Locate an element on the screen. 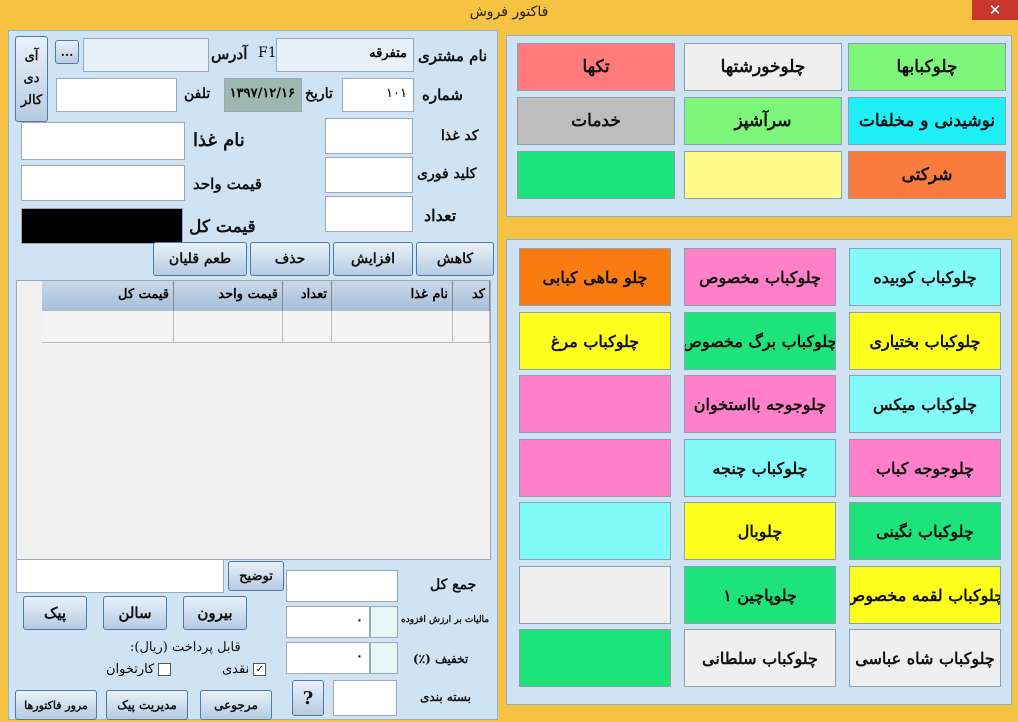  cash-checkbox-box: ✓ is located at coordinates (260, 669).